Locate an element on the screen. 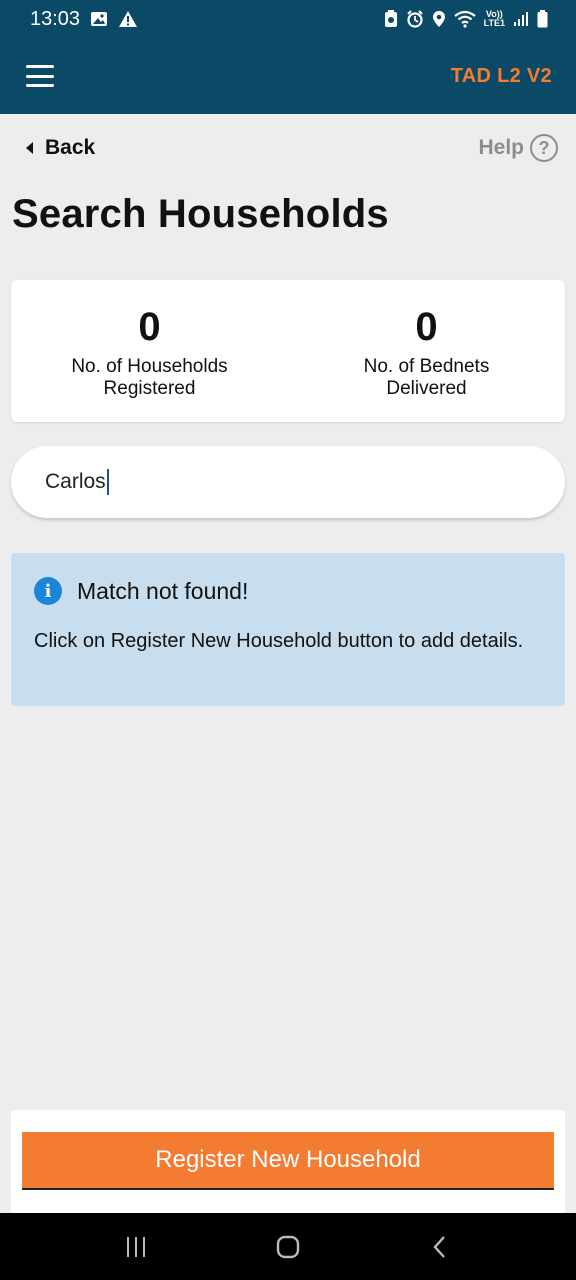  alert-title: Match not found! is located at coordinates (163, 590).